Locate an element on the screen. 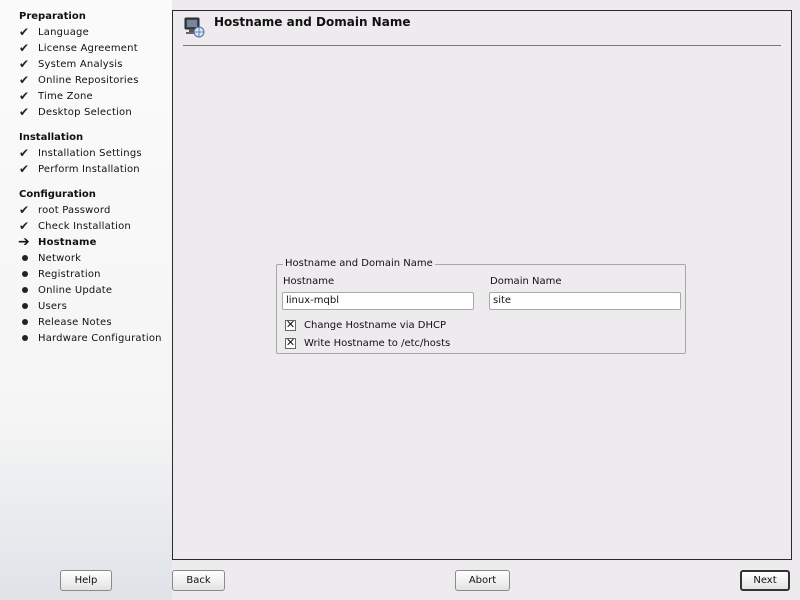  page-title: Hostname and Domain Name is located at coordinates (312, 22).